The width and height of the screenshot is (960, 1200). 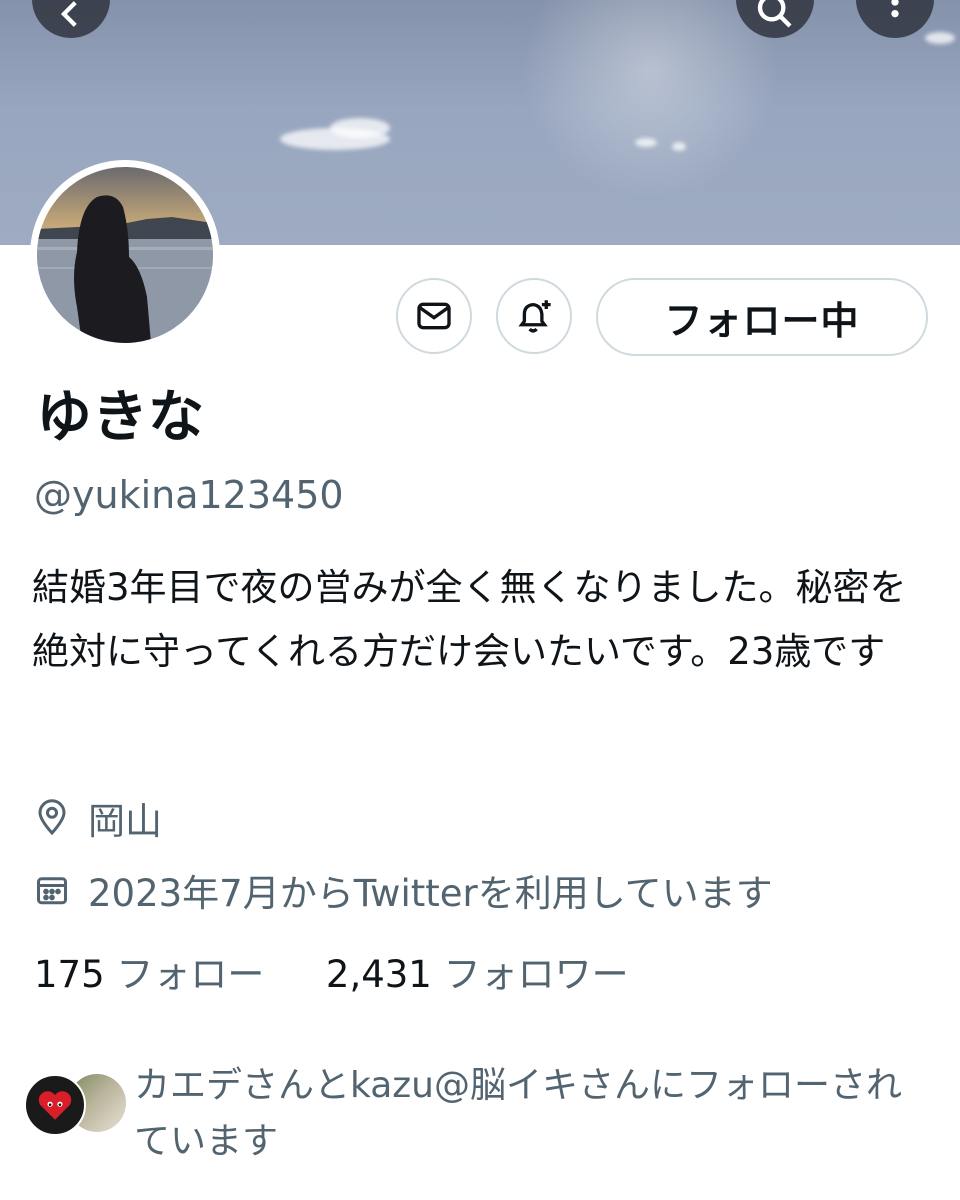 I want to click on notification-button, so click(x=534, y=316).